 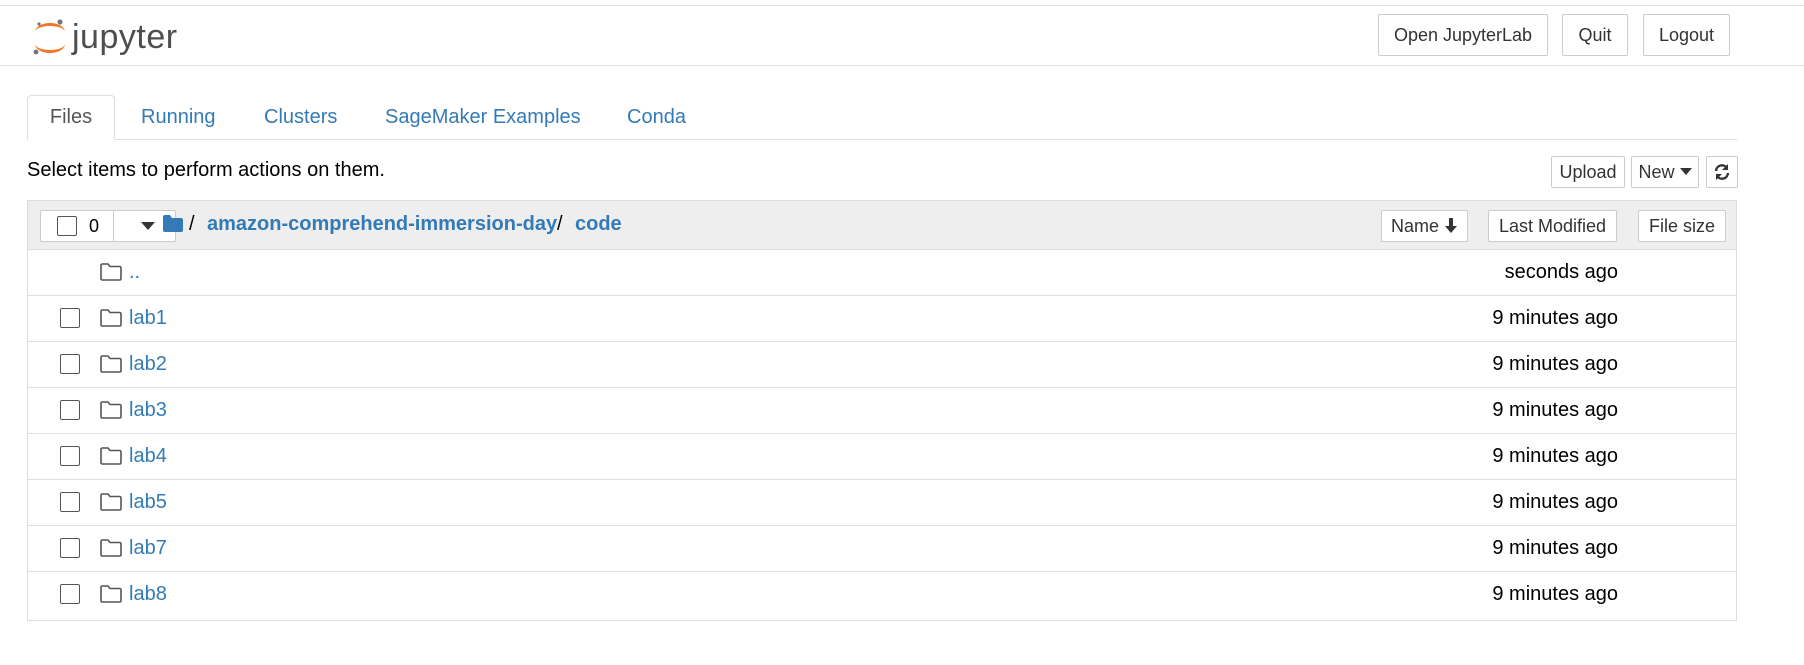 I want to click on list-item-name: lab1, so click(x=148, y=318).